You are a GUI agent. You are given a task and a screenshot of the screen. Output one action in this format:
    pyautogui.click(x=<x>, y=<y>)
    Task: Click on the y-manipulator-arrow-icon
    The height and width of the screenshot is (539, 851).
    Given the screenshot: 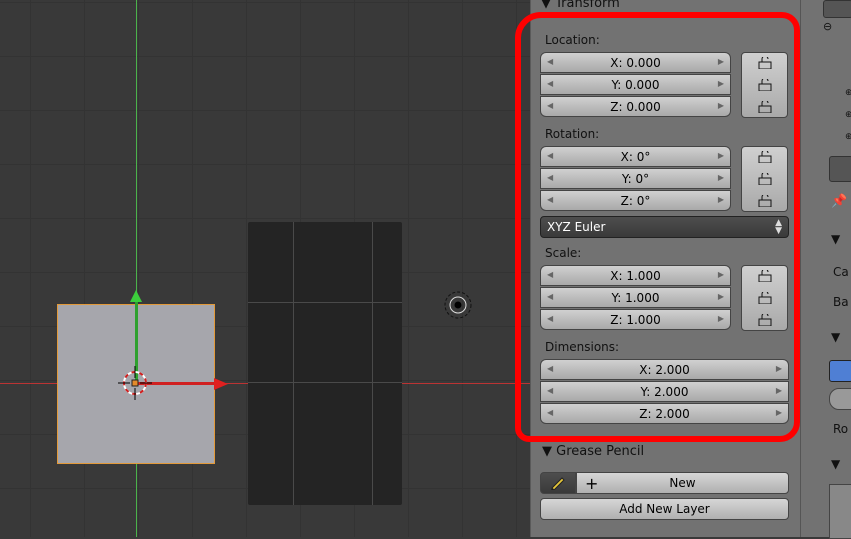 What is the action you would take?
    pyautogui.click(x=136, y=296)
    